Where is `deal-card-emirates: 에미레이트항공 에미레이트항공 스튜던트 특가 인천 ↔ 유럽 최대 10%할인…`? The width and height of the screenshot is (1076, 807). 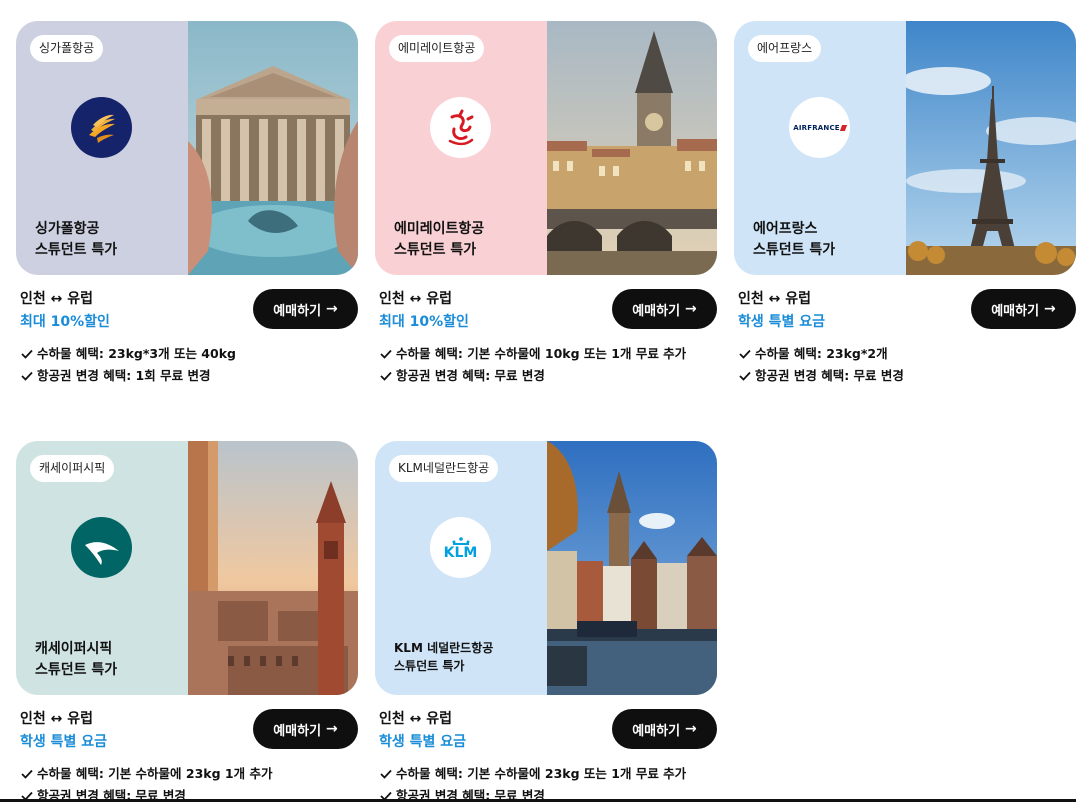
deal-card-emirates: 에미레이트항공 에미레이트항공 스튜던트 특가 인천 ↔ 유럽 최대 10%할인… is located at coordinates (546, 202).